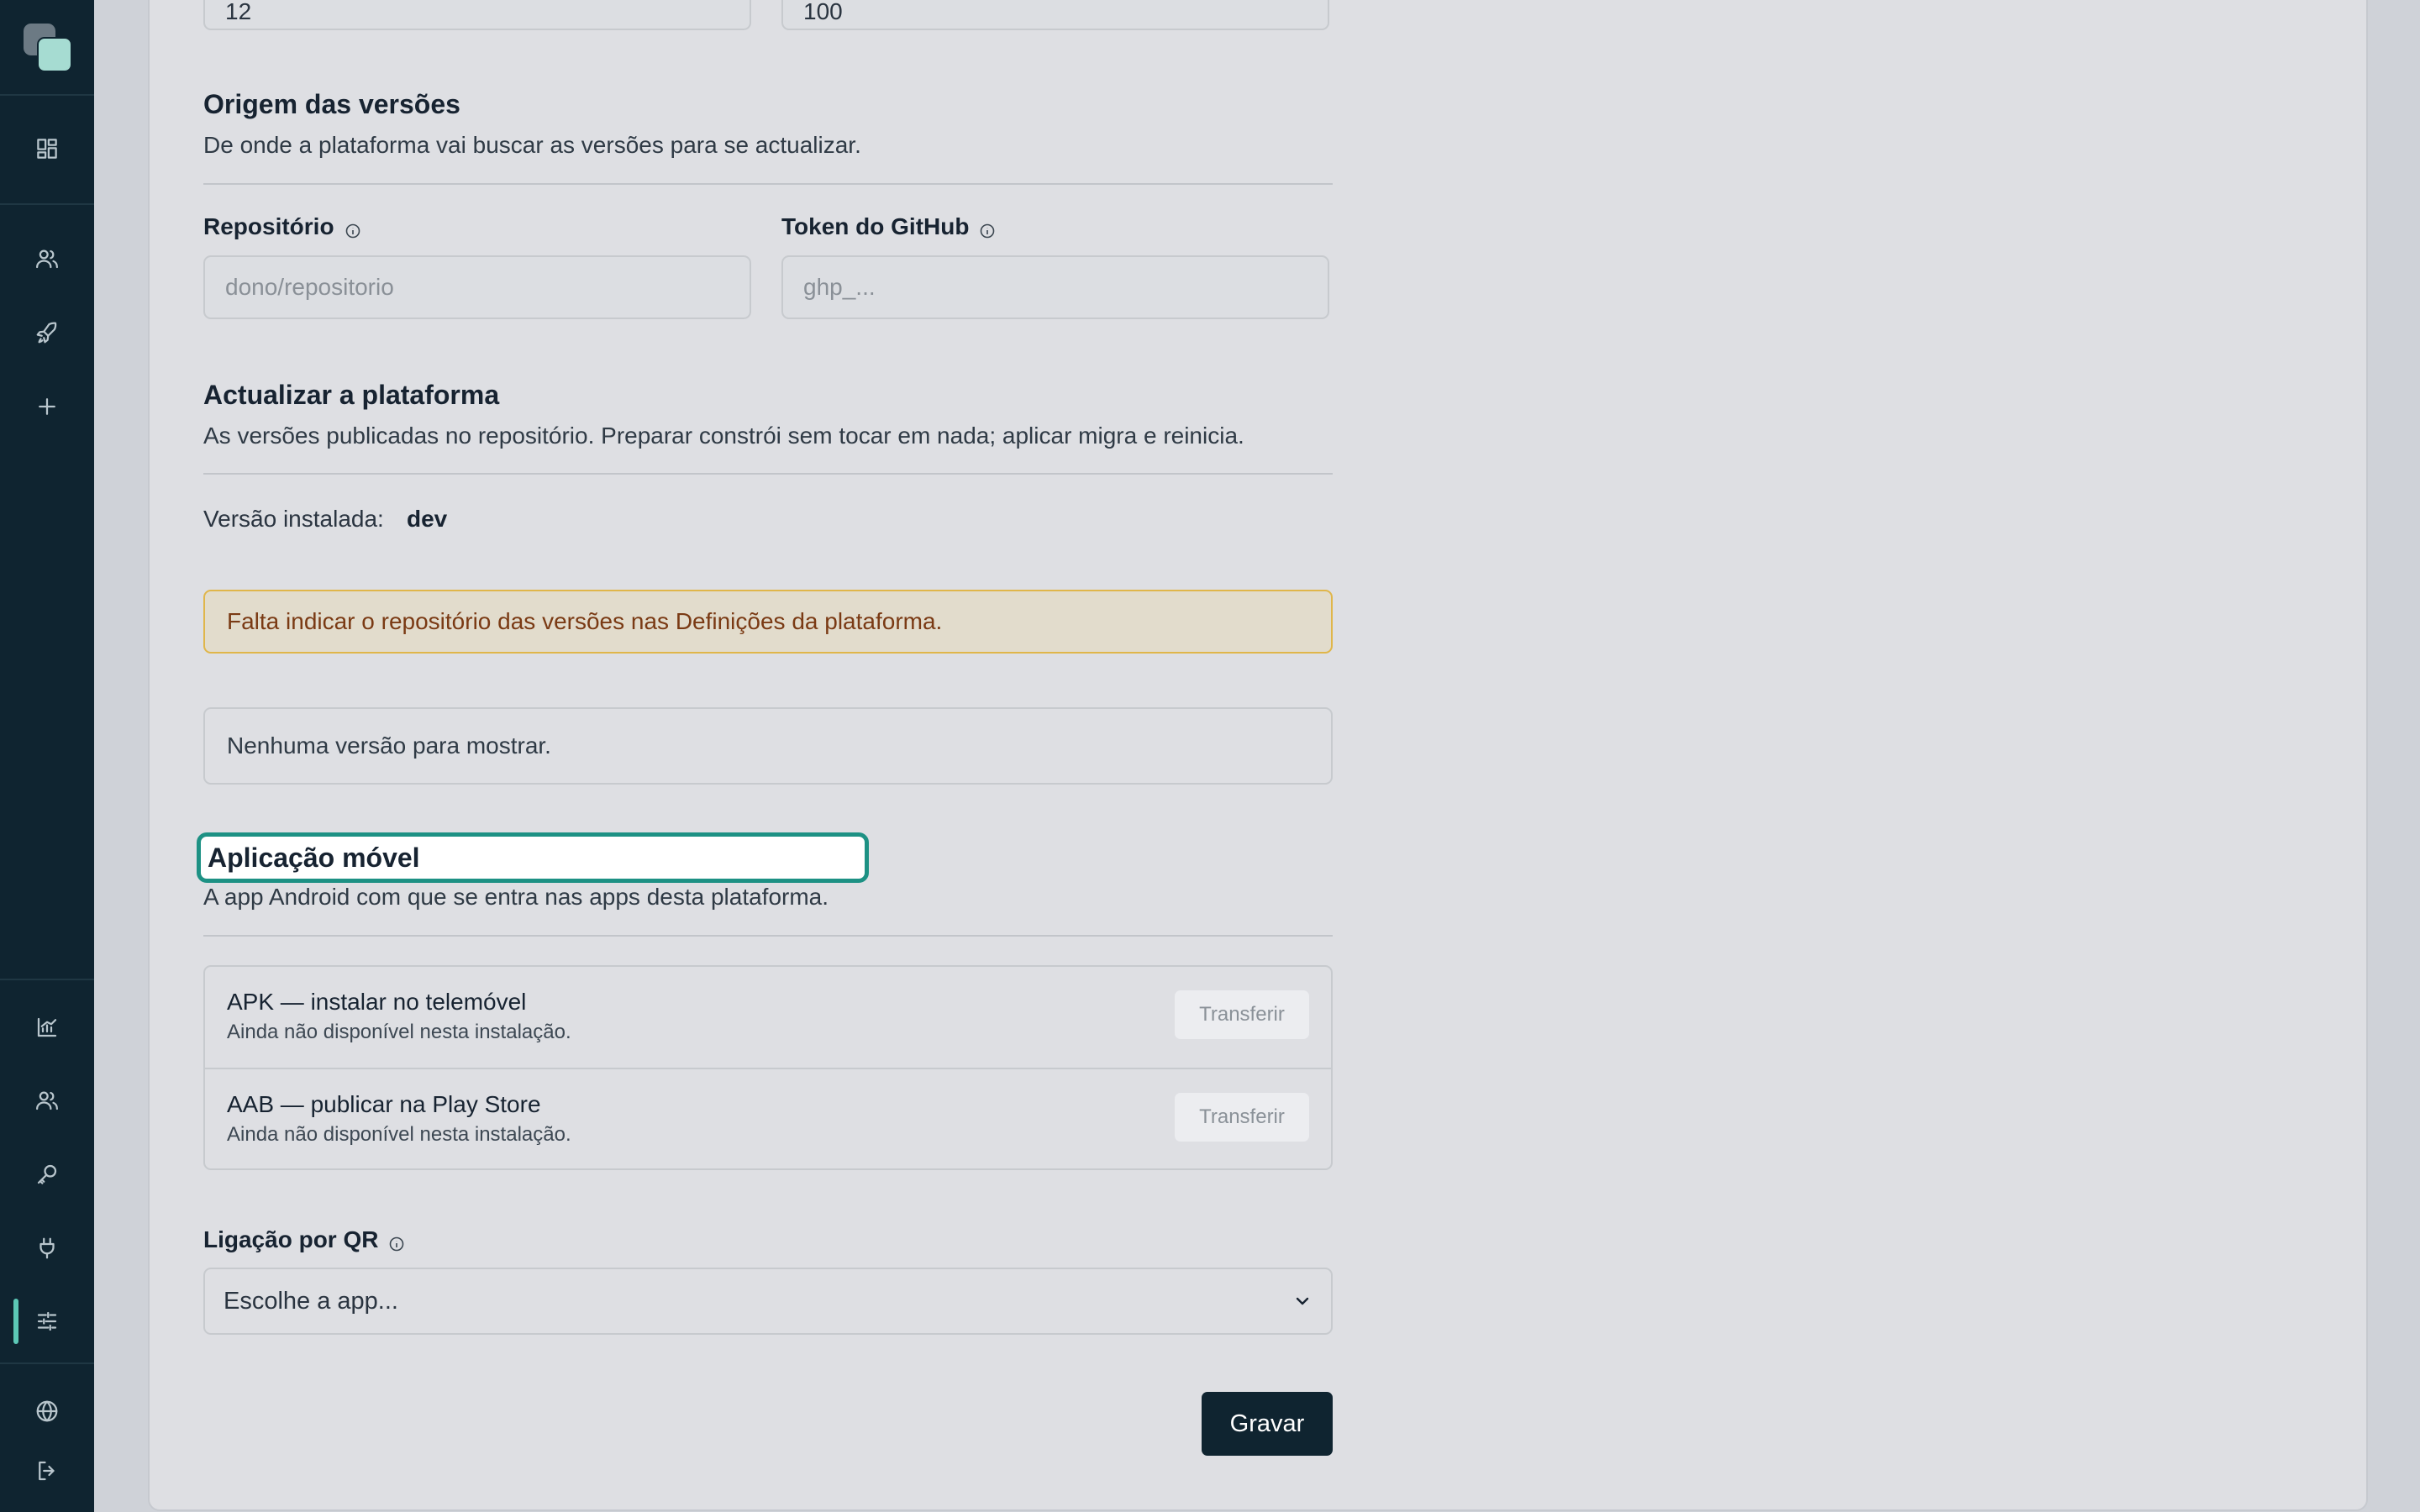 Image resolution: width=2420 pixels, height=1512 pixels. What do you see at coordinates (282, 226) in the screenshot?
I see `repo-label: Repositório` at bounding box center [282, 226].